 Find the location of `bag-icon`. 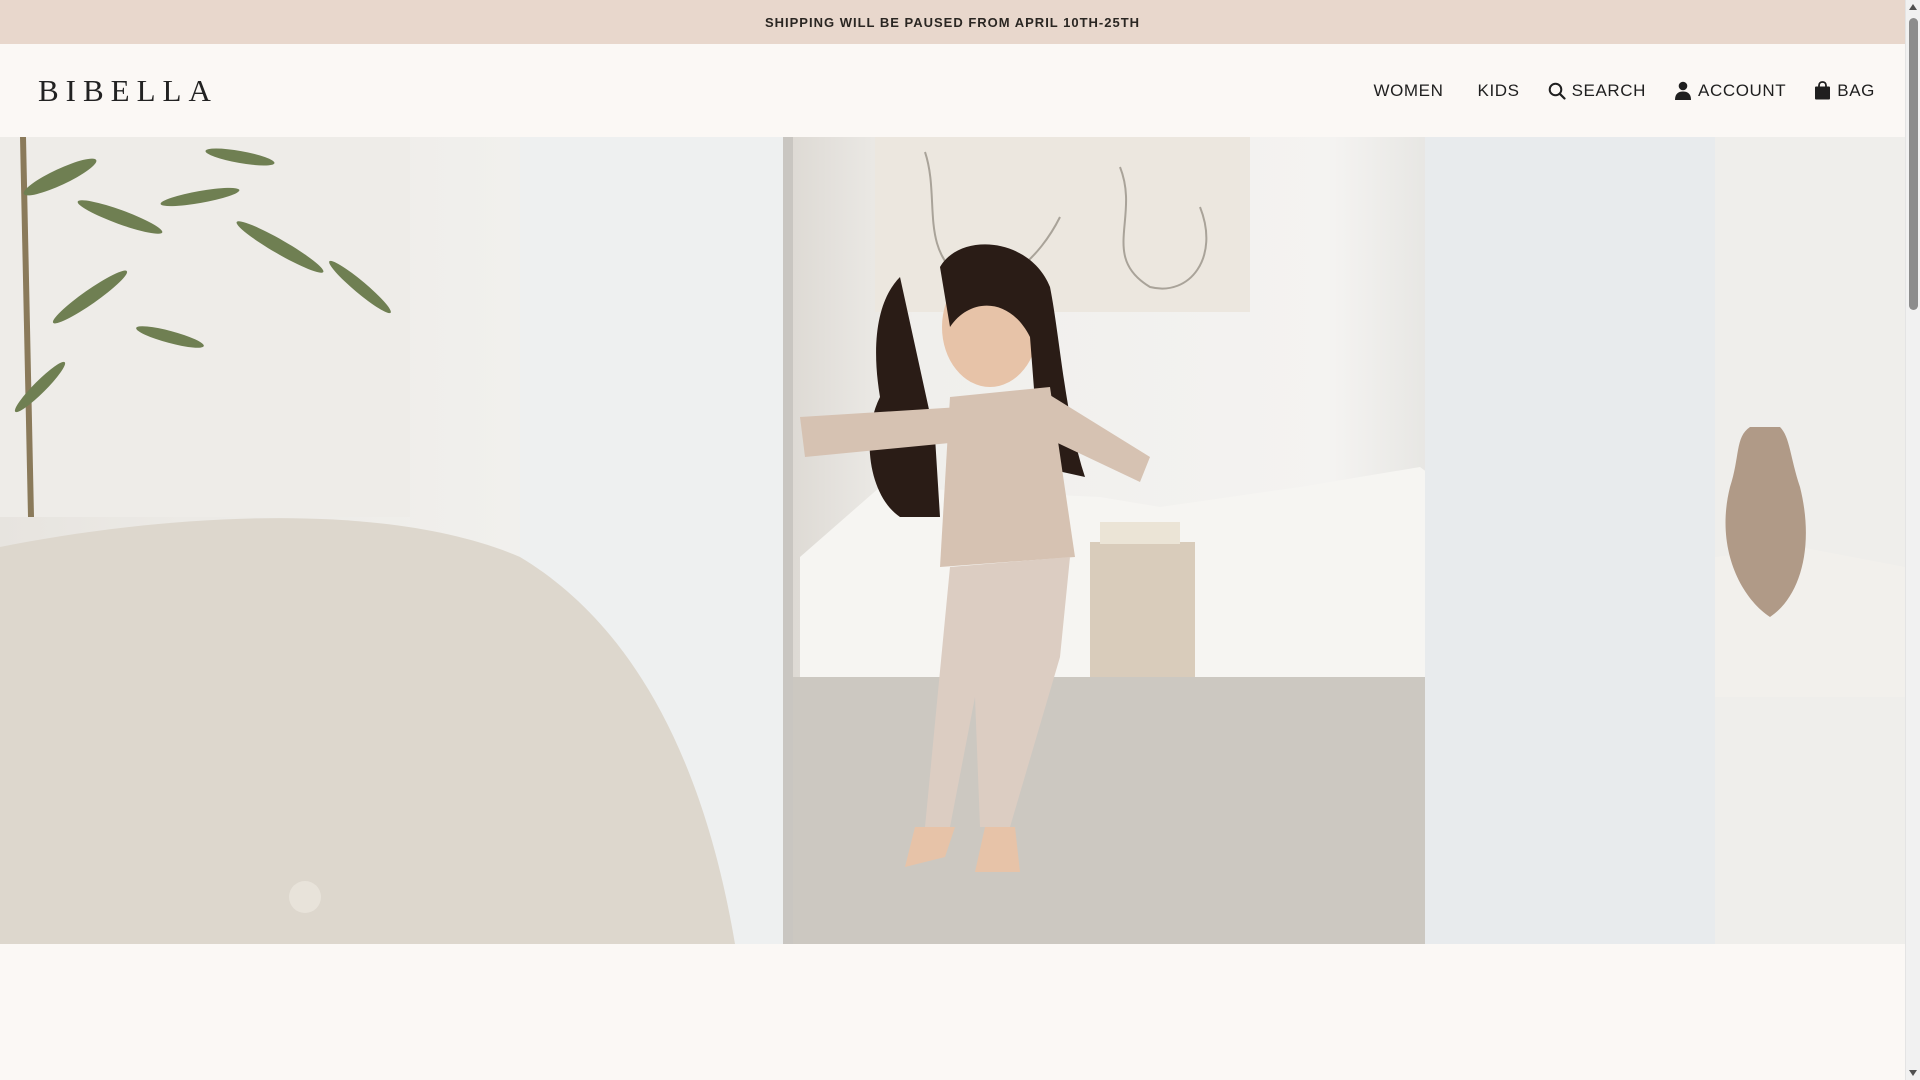

bag-icon is located at coordinates (1823, 90).